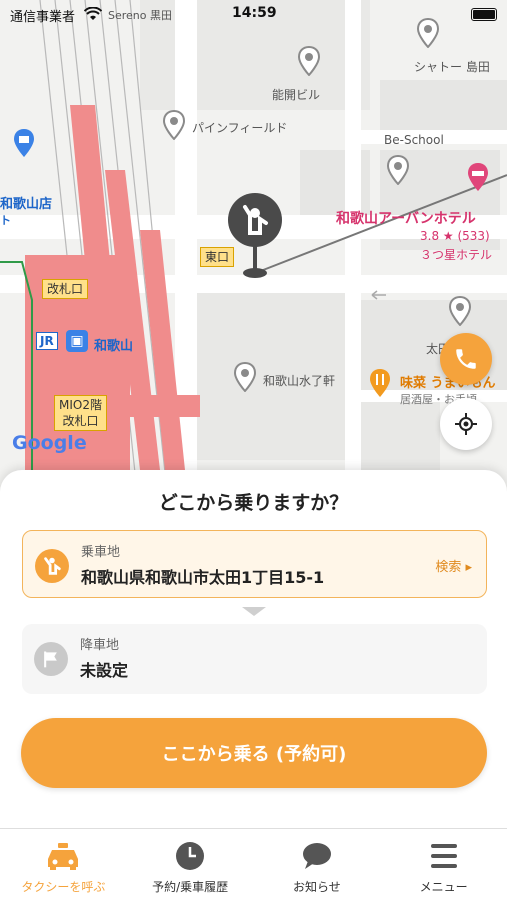 The image size is (507, 900). Describe the element at coordinates (254, 611) in the screenshot. I see `arrow-down-icon` at that location.